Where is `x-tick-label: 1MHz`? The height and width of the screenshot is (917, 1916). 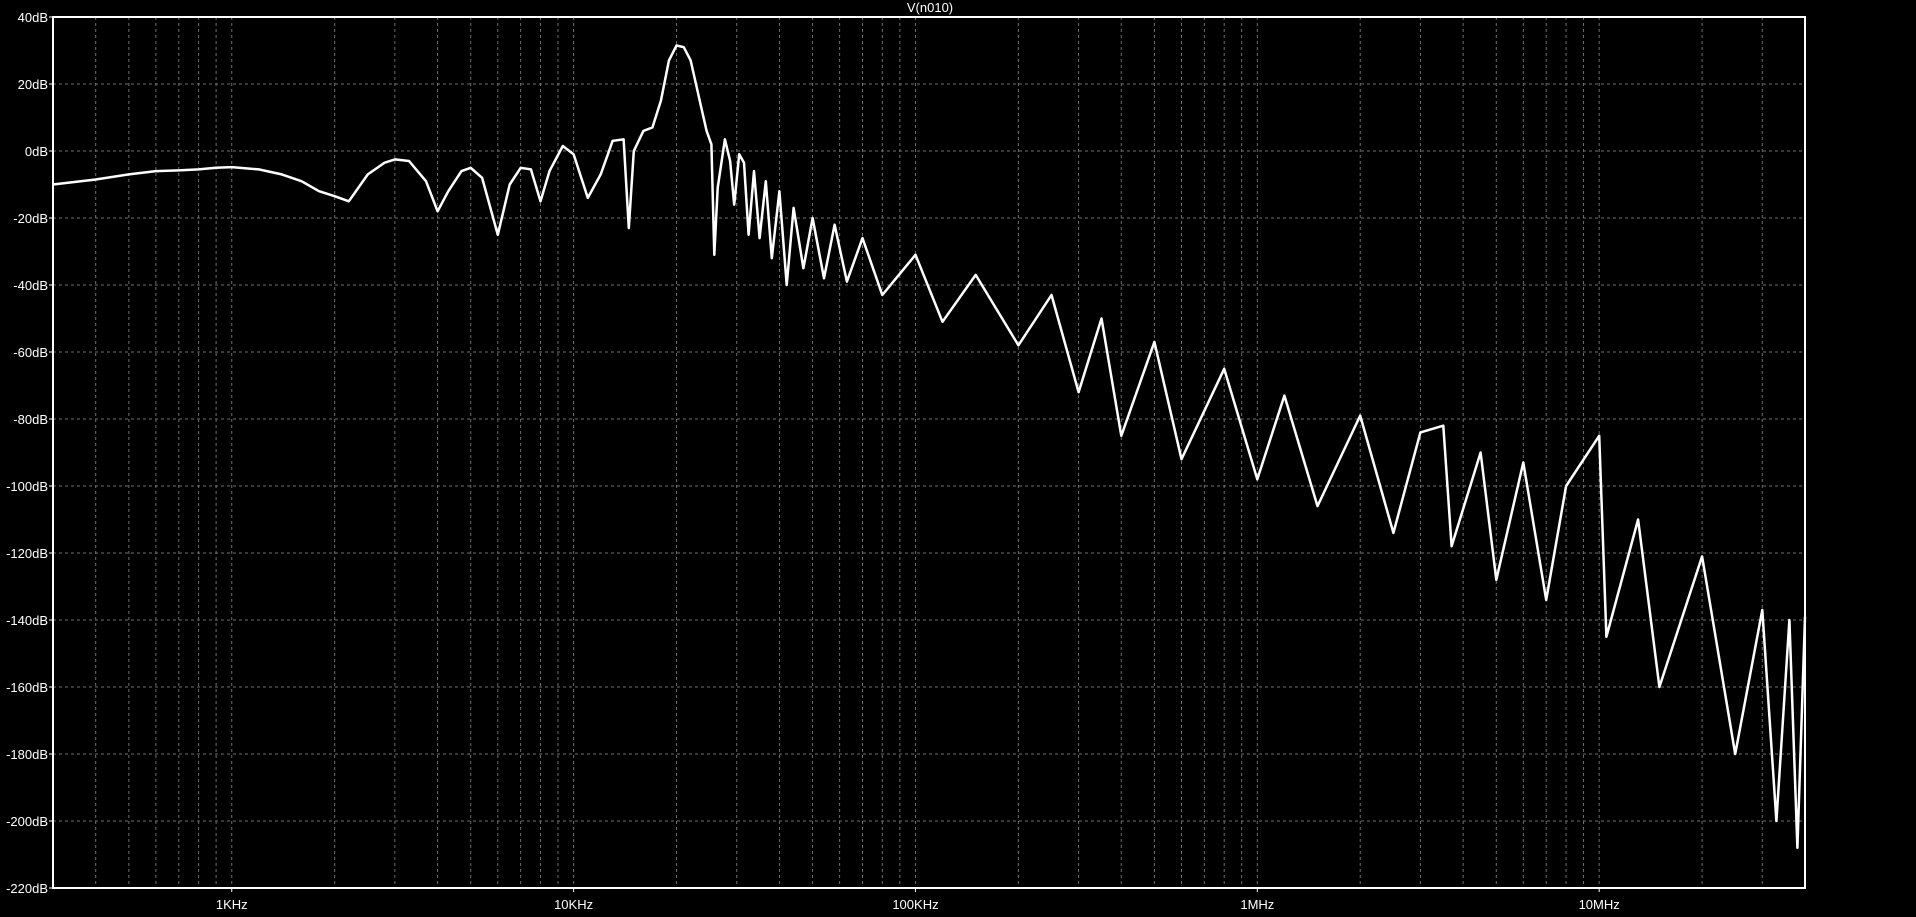 x-tick-label: 1MHz is located at coordinates (1257, 904).